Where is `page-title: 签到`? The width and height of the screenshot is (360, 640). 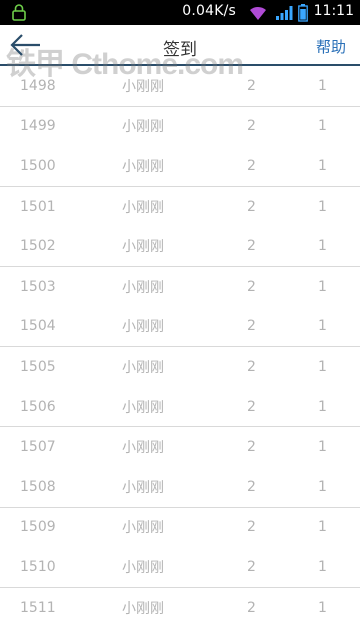 page-title: 签到 is located at coordinates (180, 50).